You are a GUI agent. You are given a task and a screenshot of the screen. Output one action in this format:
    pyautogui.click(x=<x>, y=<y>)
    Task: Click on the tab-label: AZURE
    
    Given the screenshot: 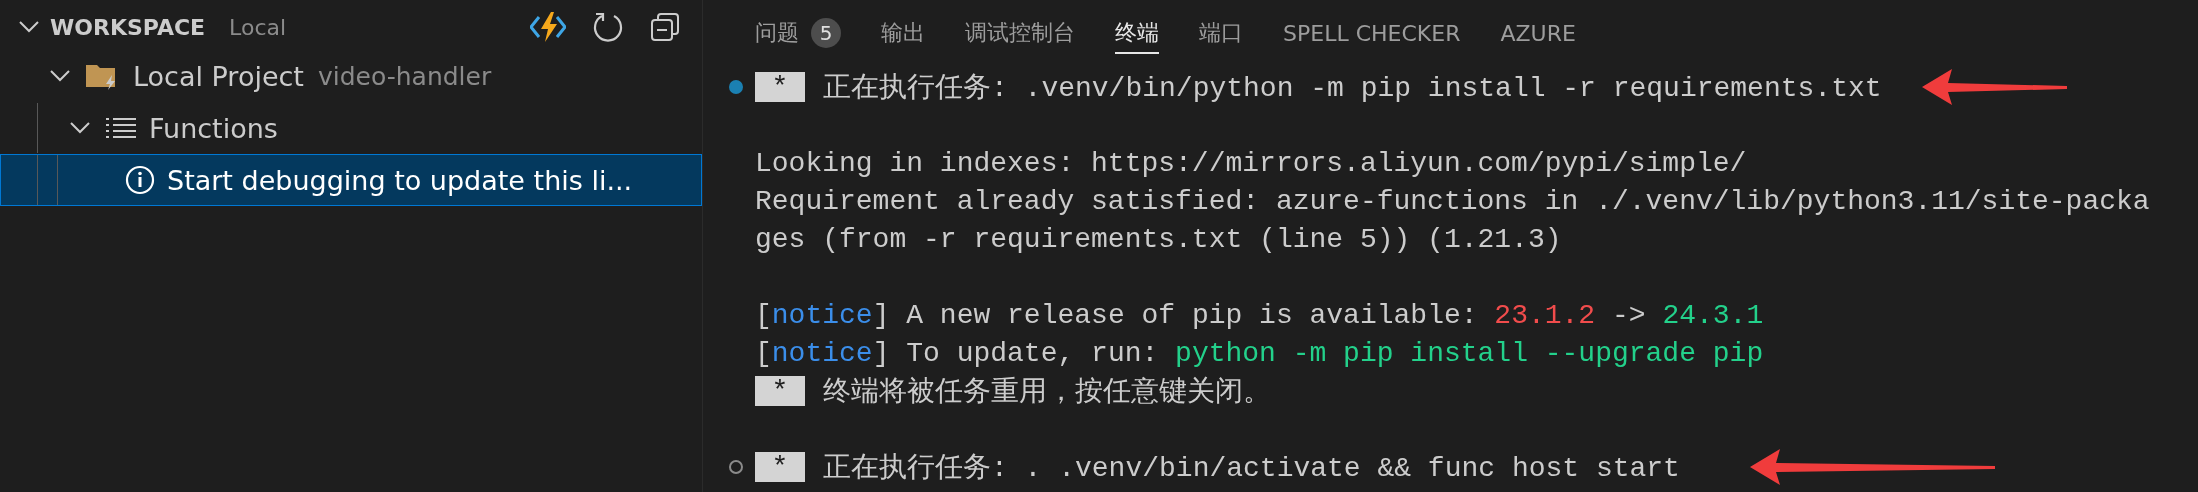 What is the action you would take?
    pyautogui.click(x=1538, y=33)
    